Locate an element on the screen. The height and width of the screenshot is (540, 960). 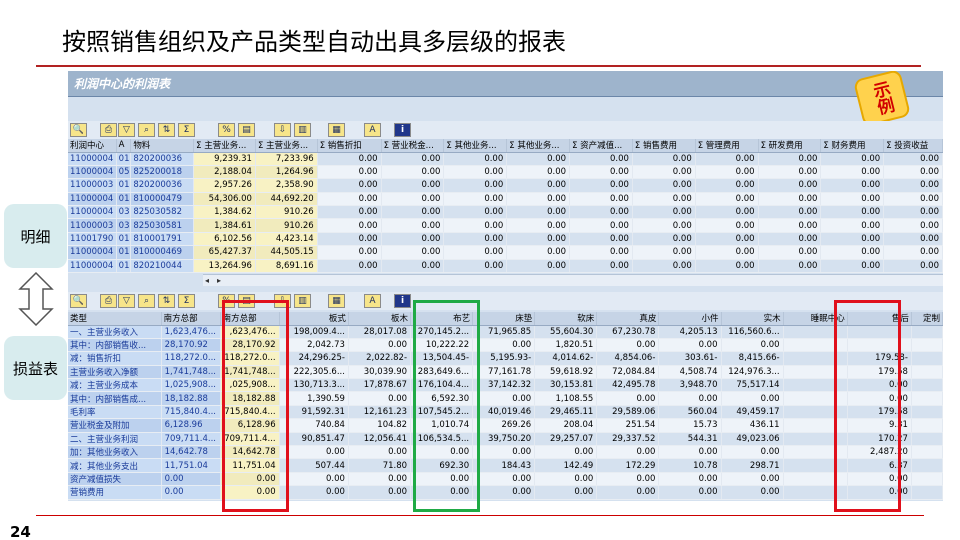
summary-cell: 29,465.11 is located at coordinates (566, 412).